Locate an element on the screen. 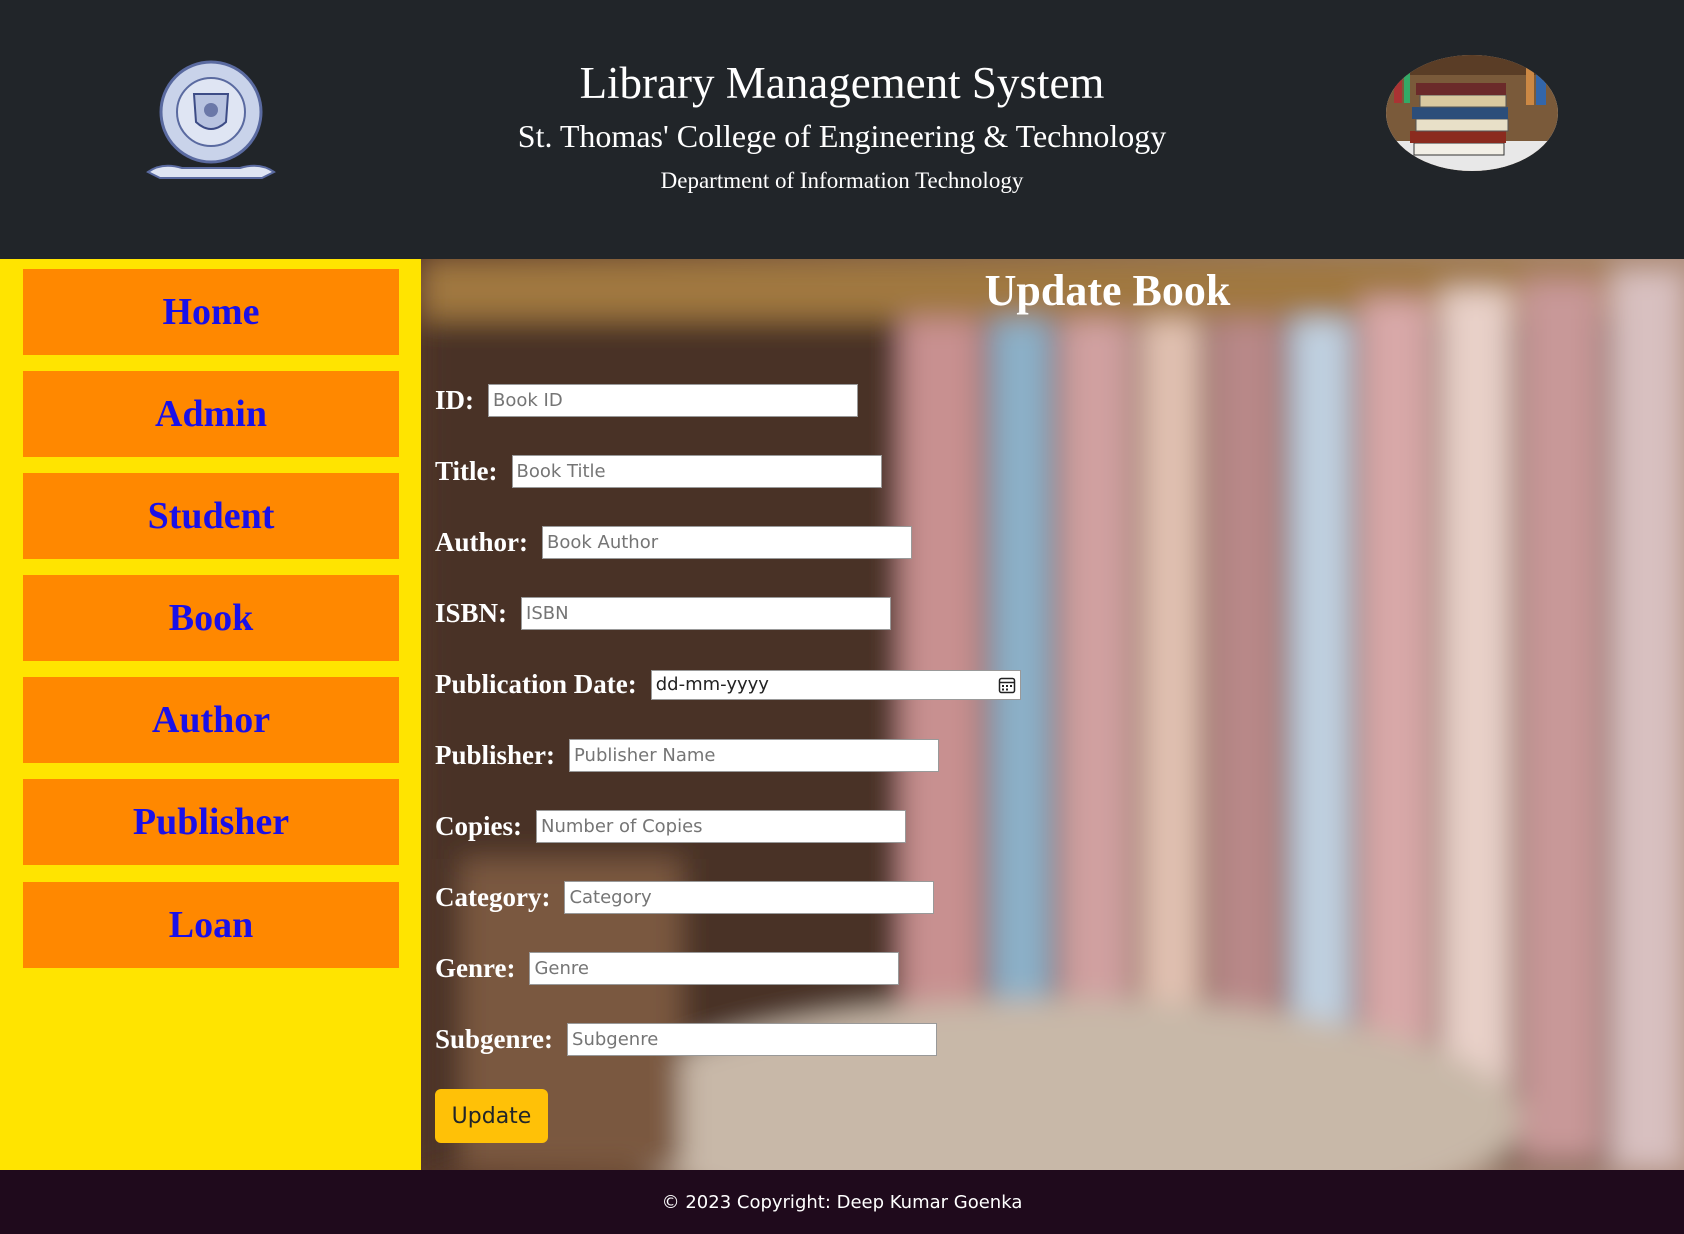 The width and height of the screenshot is (1684, 1234). publisher-name-input is located at coordinates (754, 755).